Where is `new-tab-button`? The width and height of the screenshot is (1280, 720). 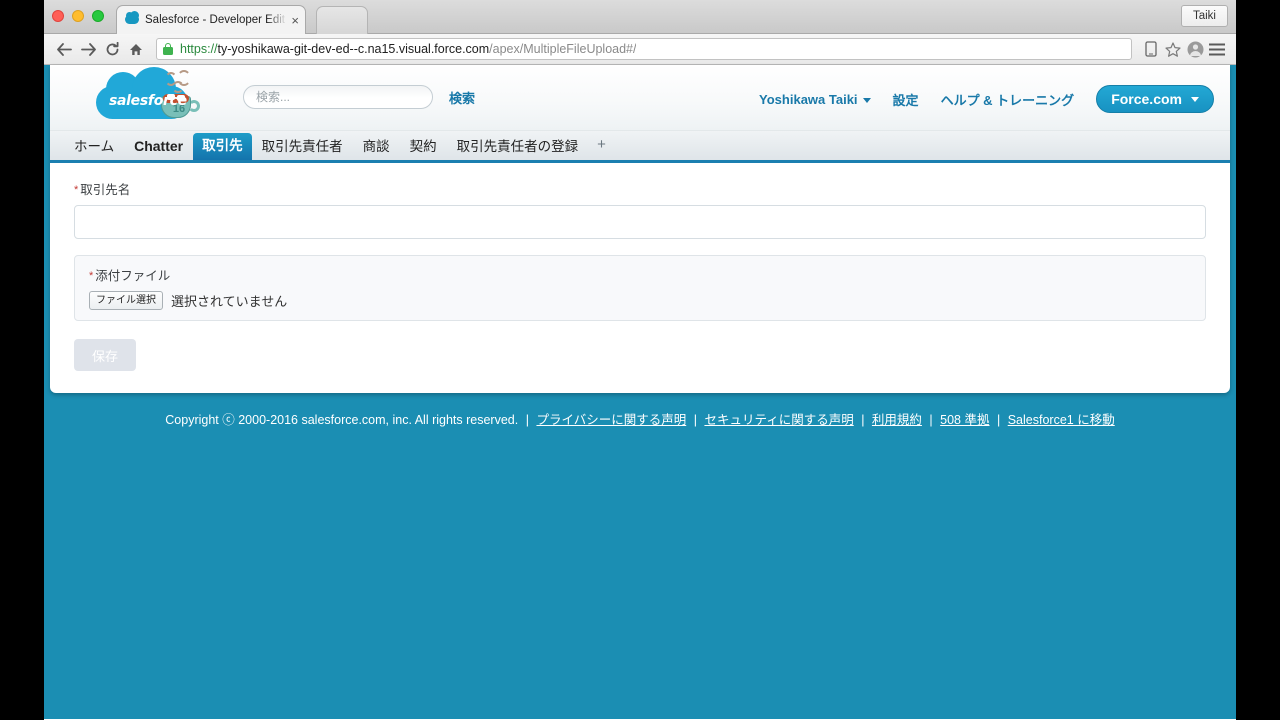 new-tab-button is located at coordinates (342, 20).